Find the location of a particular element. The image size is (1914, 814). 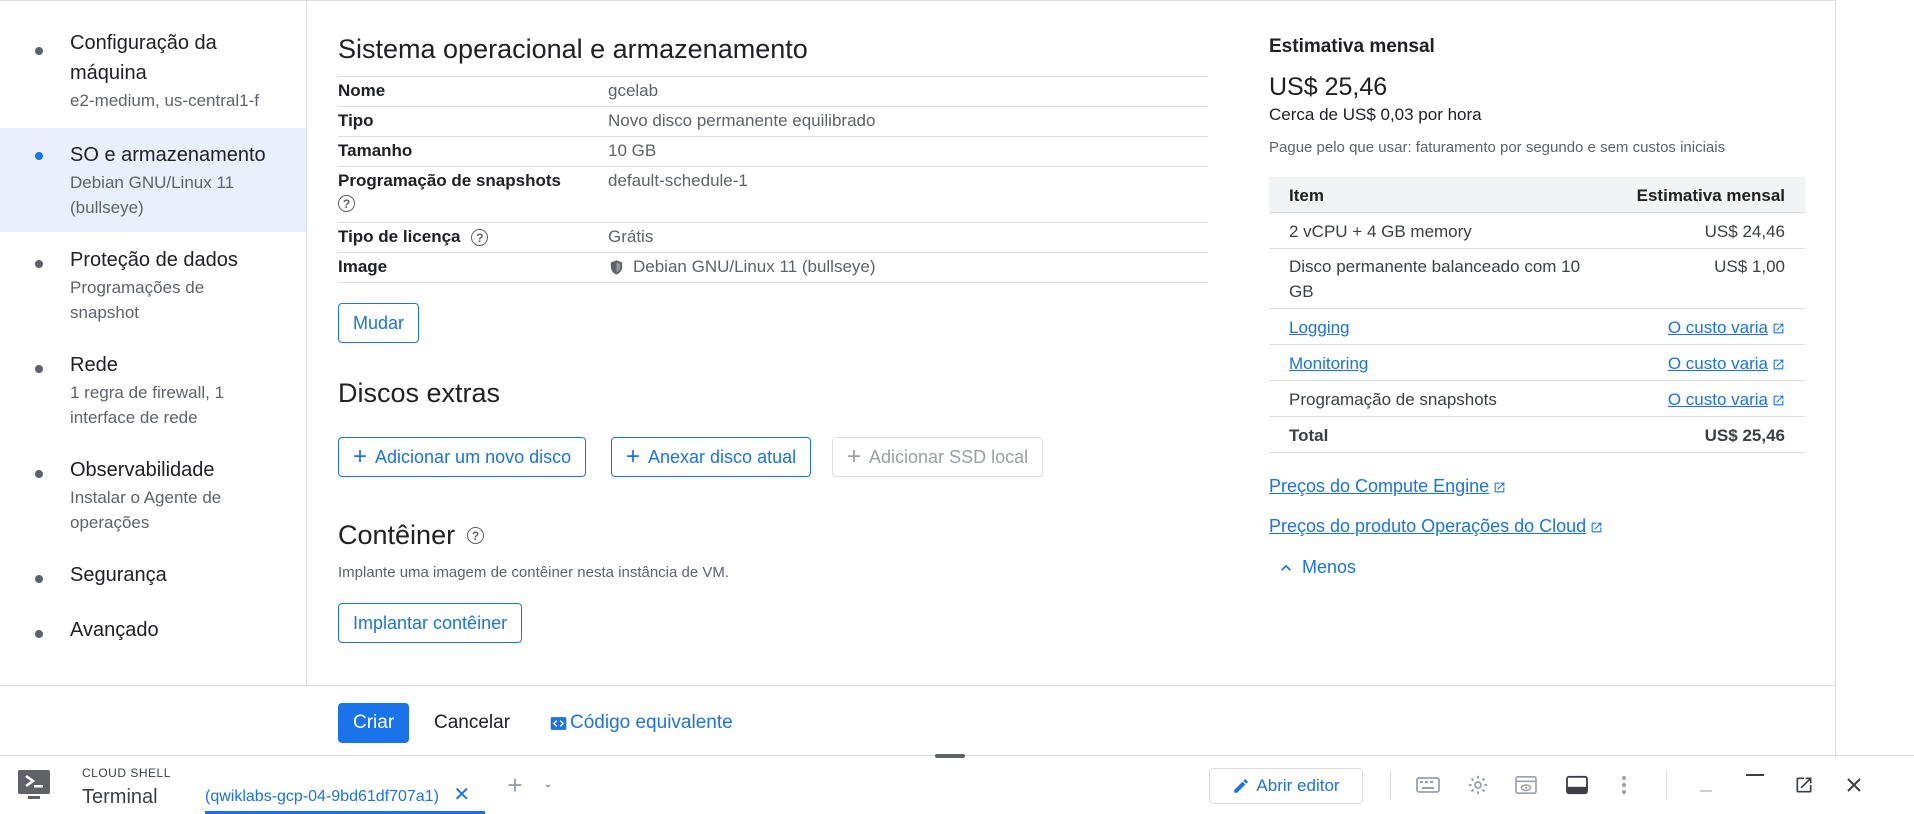

nav-item-security: Segurança is located at coordinates (153, 577).